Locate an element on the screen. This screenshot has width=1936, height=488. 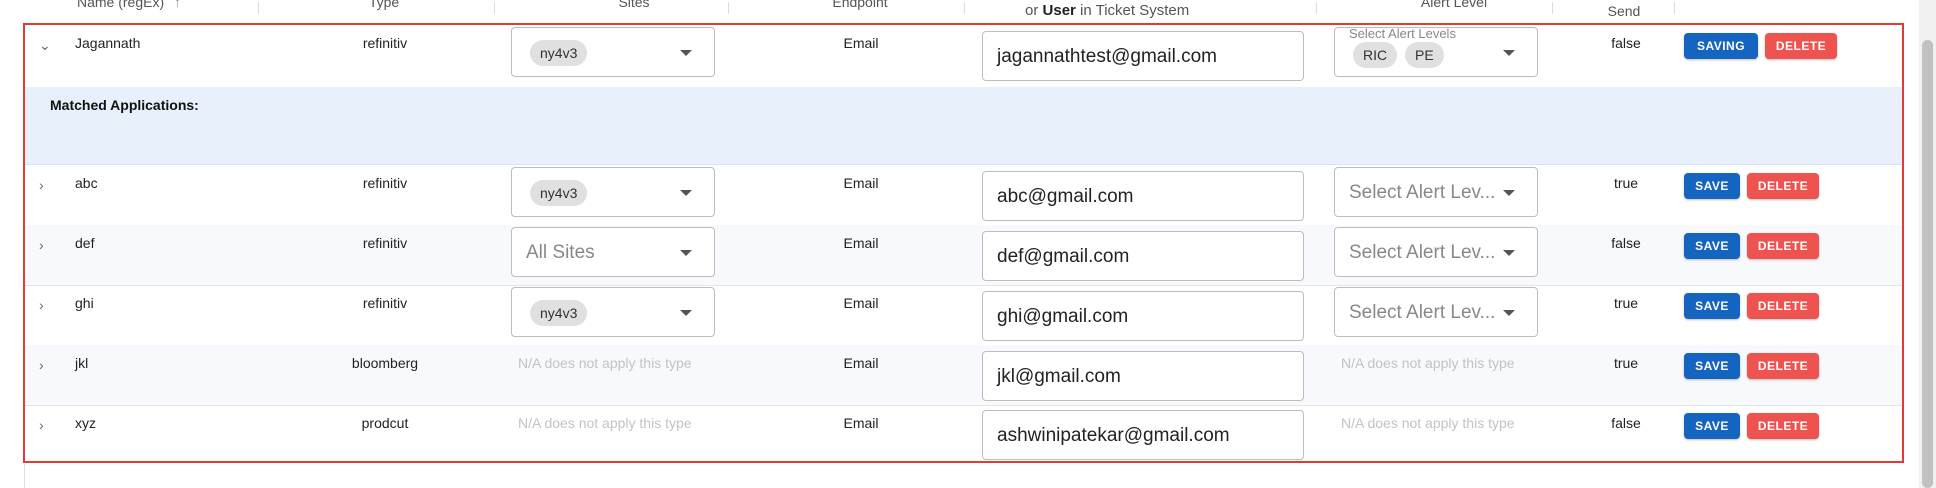
sites-select: All Sites is located at coordinates (613, 252).